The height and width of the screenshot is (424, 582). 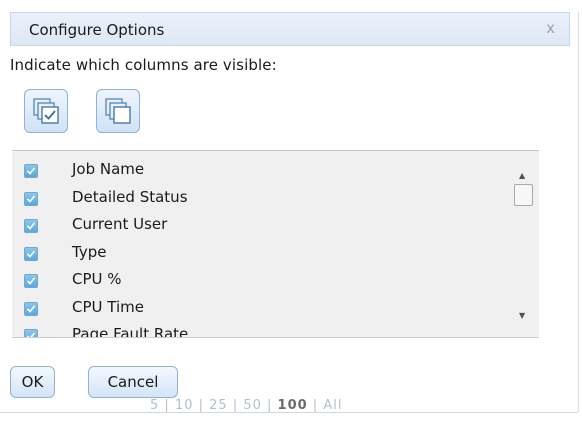 I want to click on list-item: Job Name, so click(x=262, y=171).